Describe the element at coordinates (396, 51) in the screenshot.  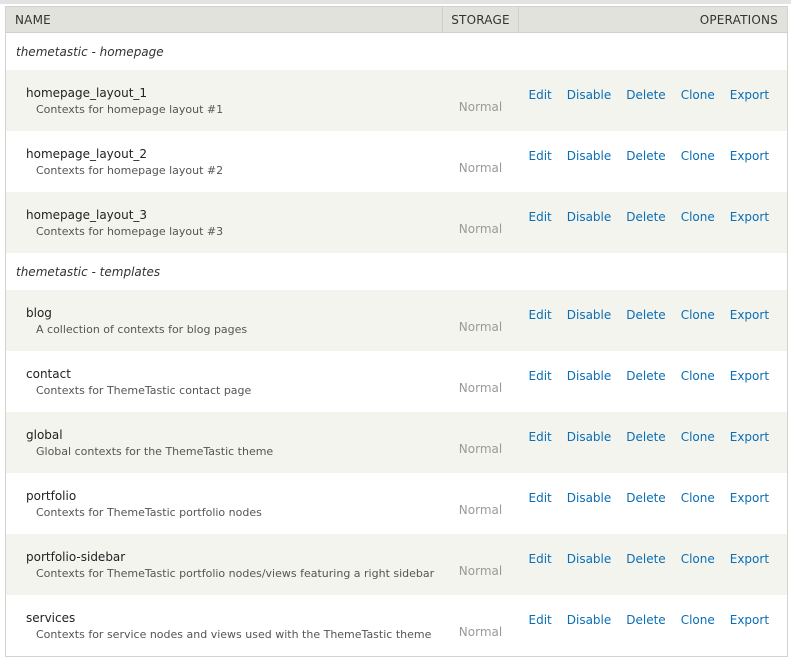
I see `group-title: themetastic - homepage` at that location.